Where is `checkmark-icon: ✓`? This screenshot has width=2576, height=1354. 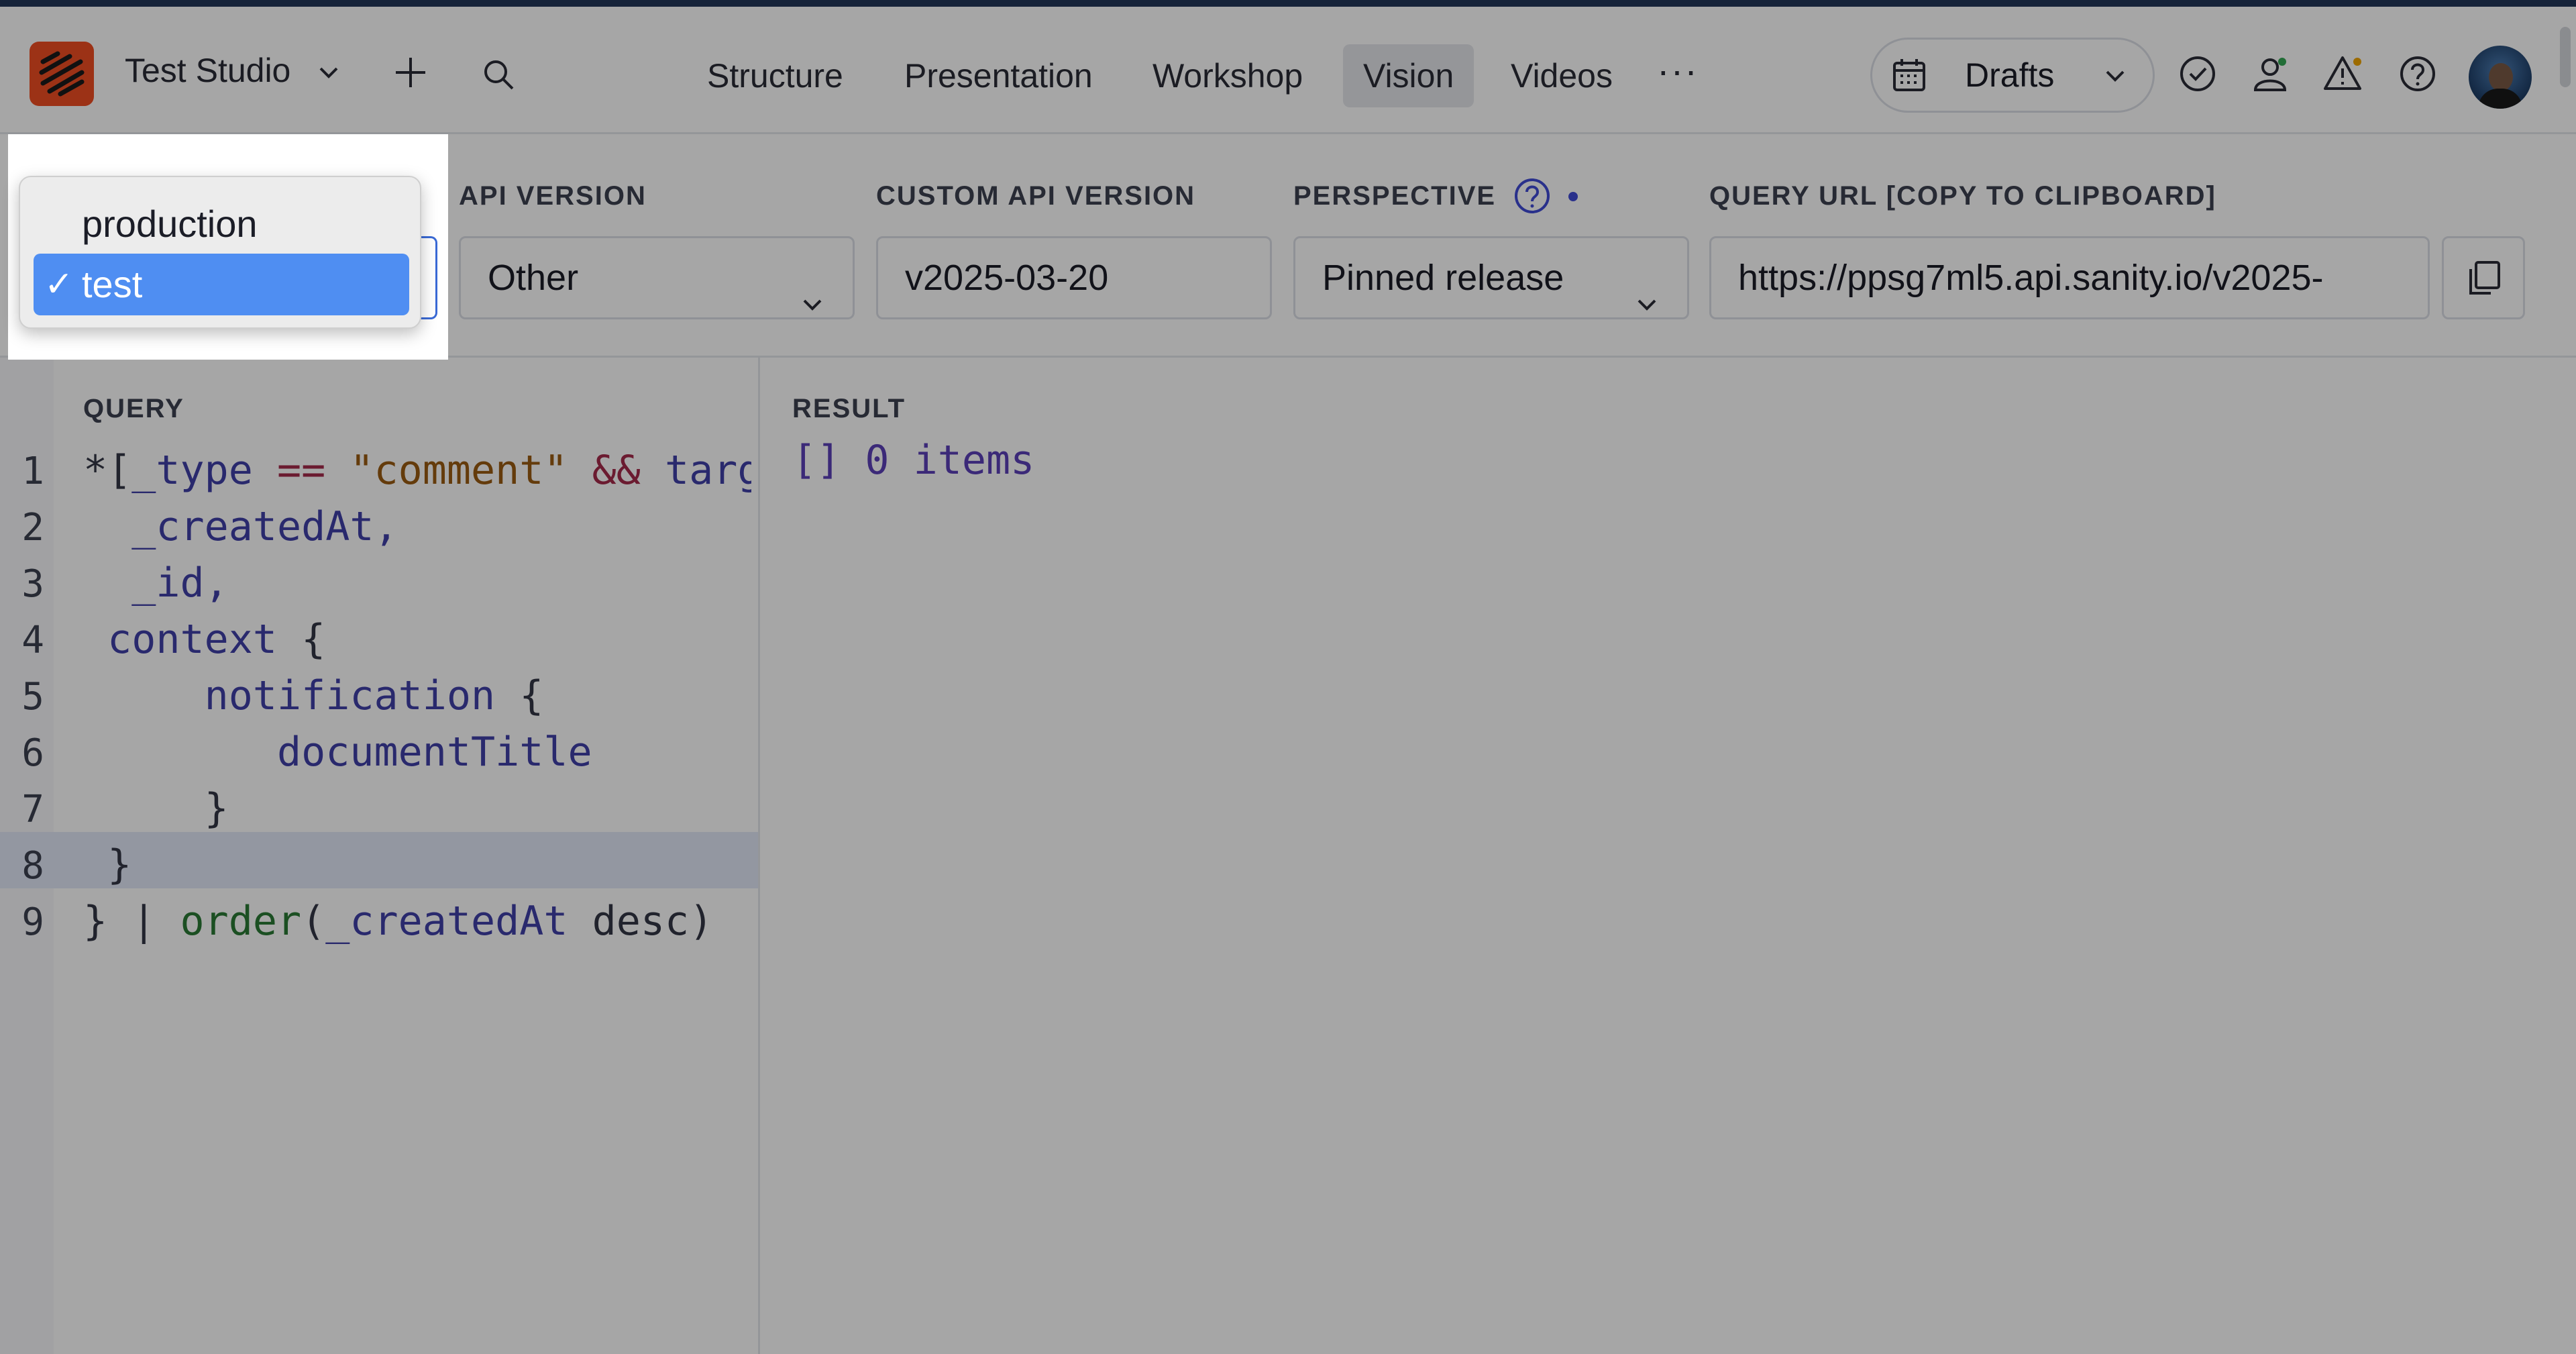
checkmark-icon: ✓ is located at coordinates (59, 284).